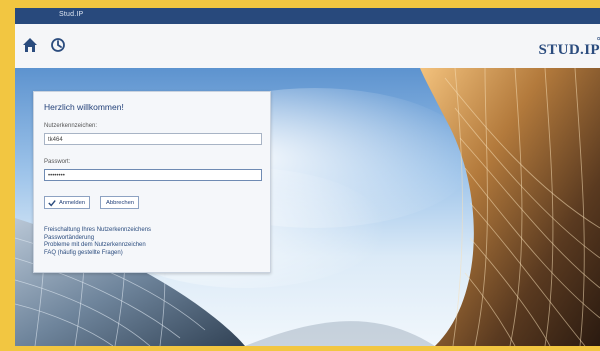 The height and width of the screenshot is (351, 600). I want to click on link-username-problems: Probleme mit dem Nutzerkennzeichen, so click(97, 246).